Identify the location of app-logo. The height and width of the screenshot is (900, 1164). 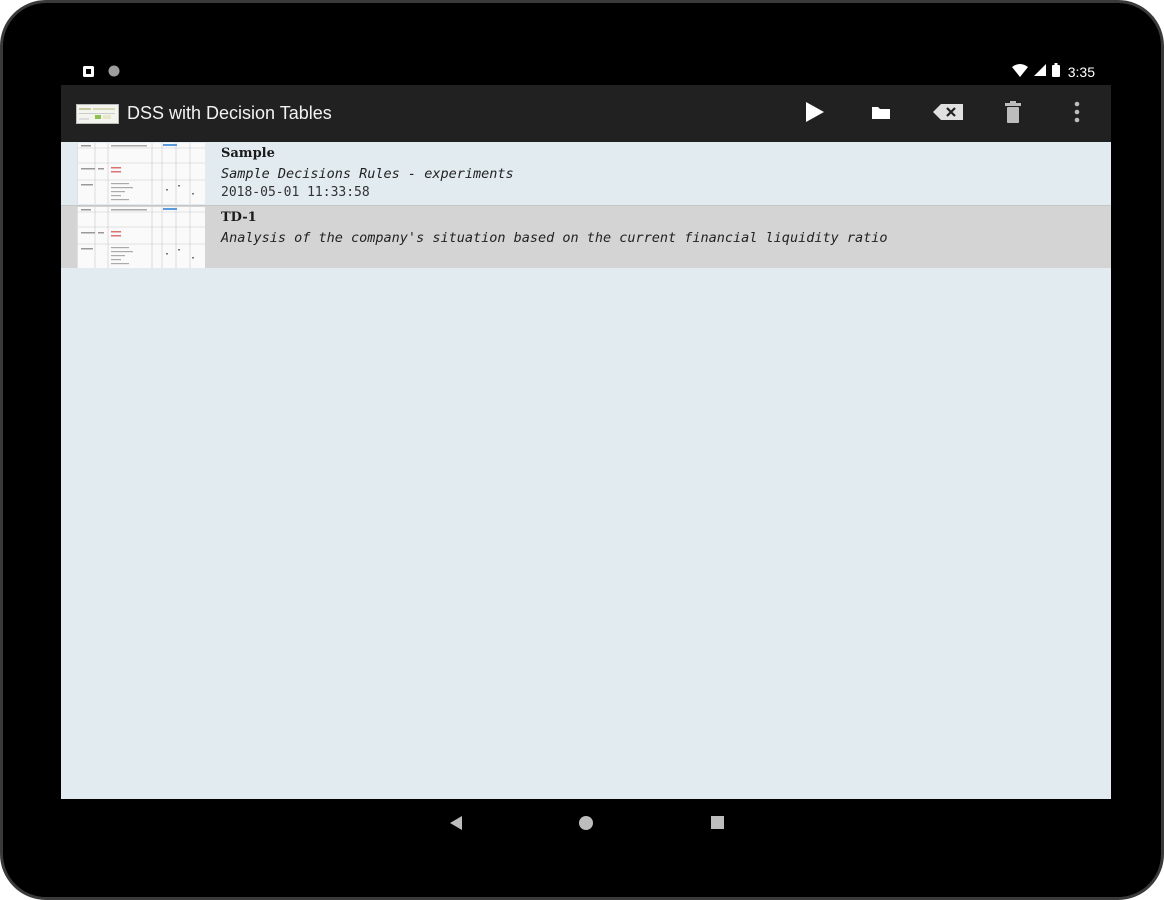
(97, 114).